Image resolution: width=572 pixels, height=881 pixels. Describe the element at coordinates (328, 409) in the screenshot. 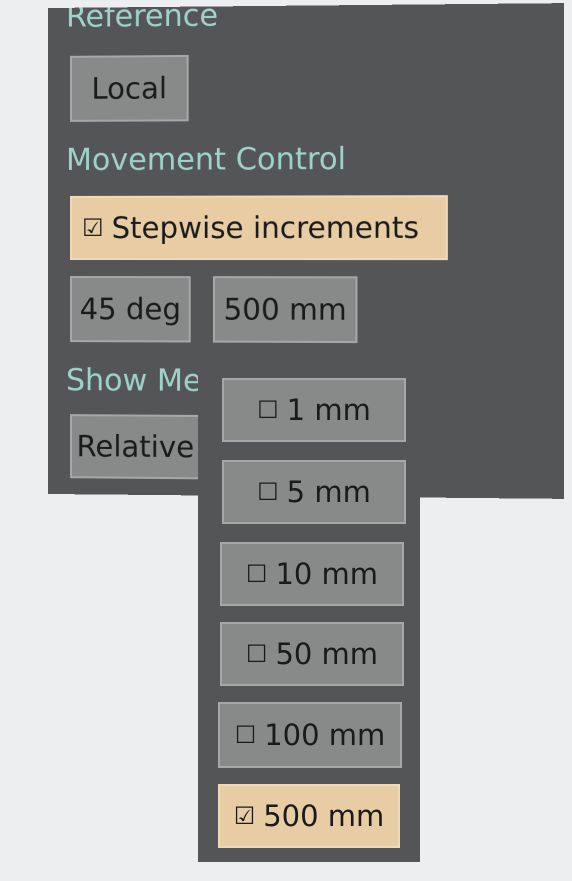

I see `distance-option-label: 1 mm` at that location.